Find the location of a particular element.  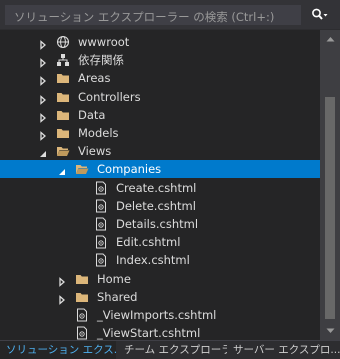

tree-item: Edit.cshtml is located at coordinates (160, 242).